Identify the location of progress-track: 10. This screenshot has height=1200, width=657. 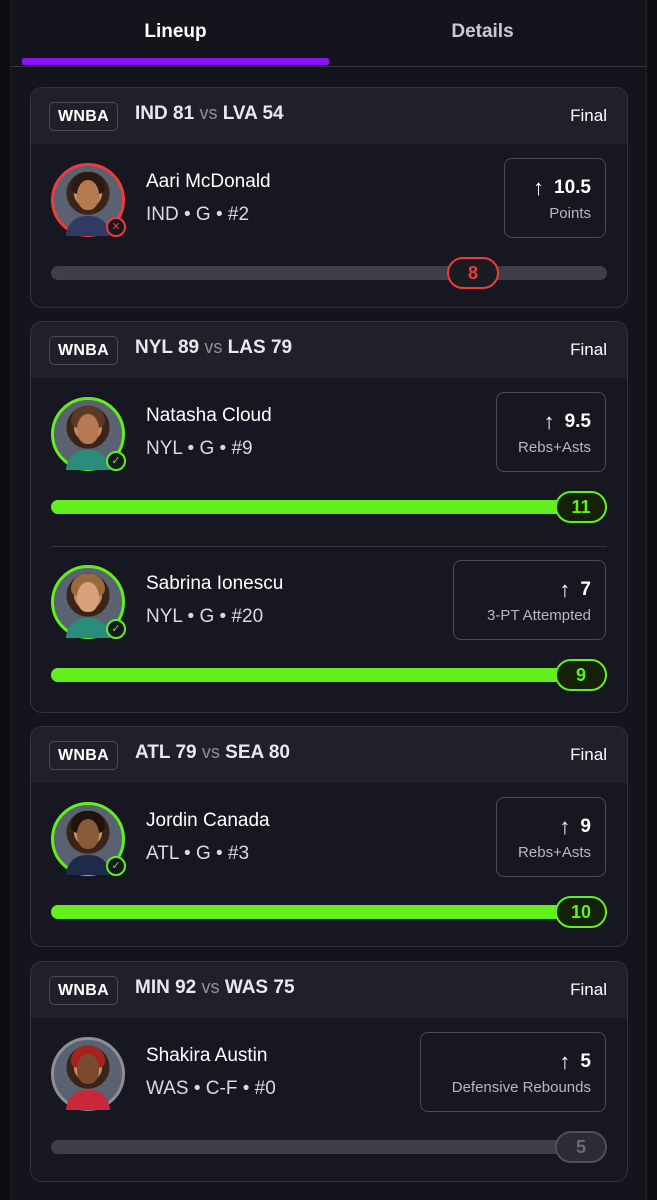
(329, 912).